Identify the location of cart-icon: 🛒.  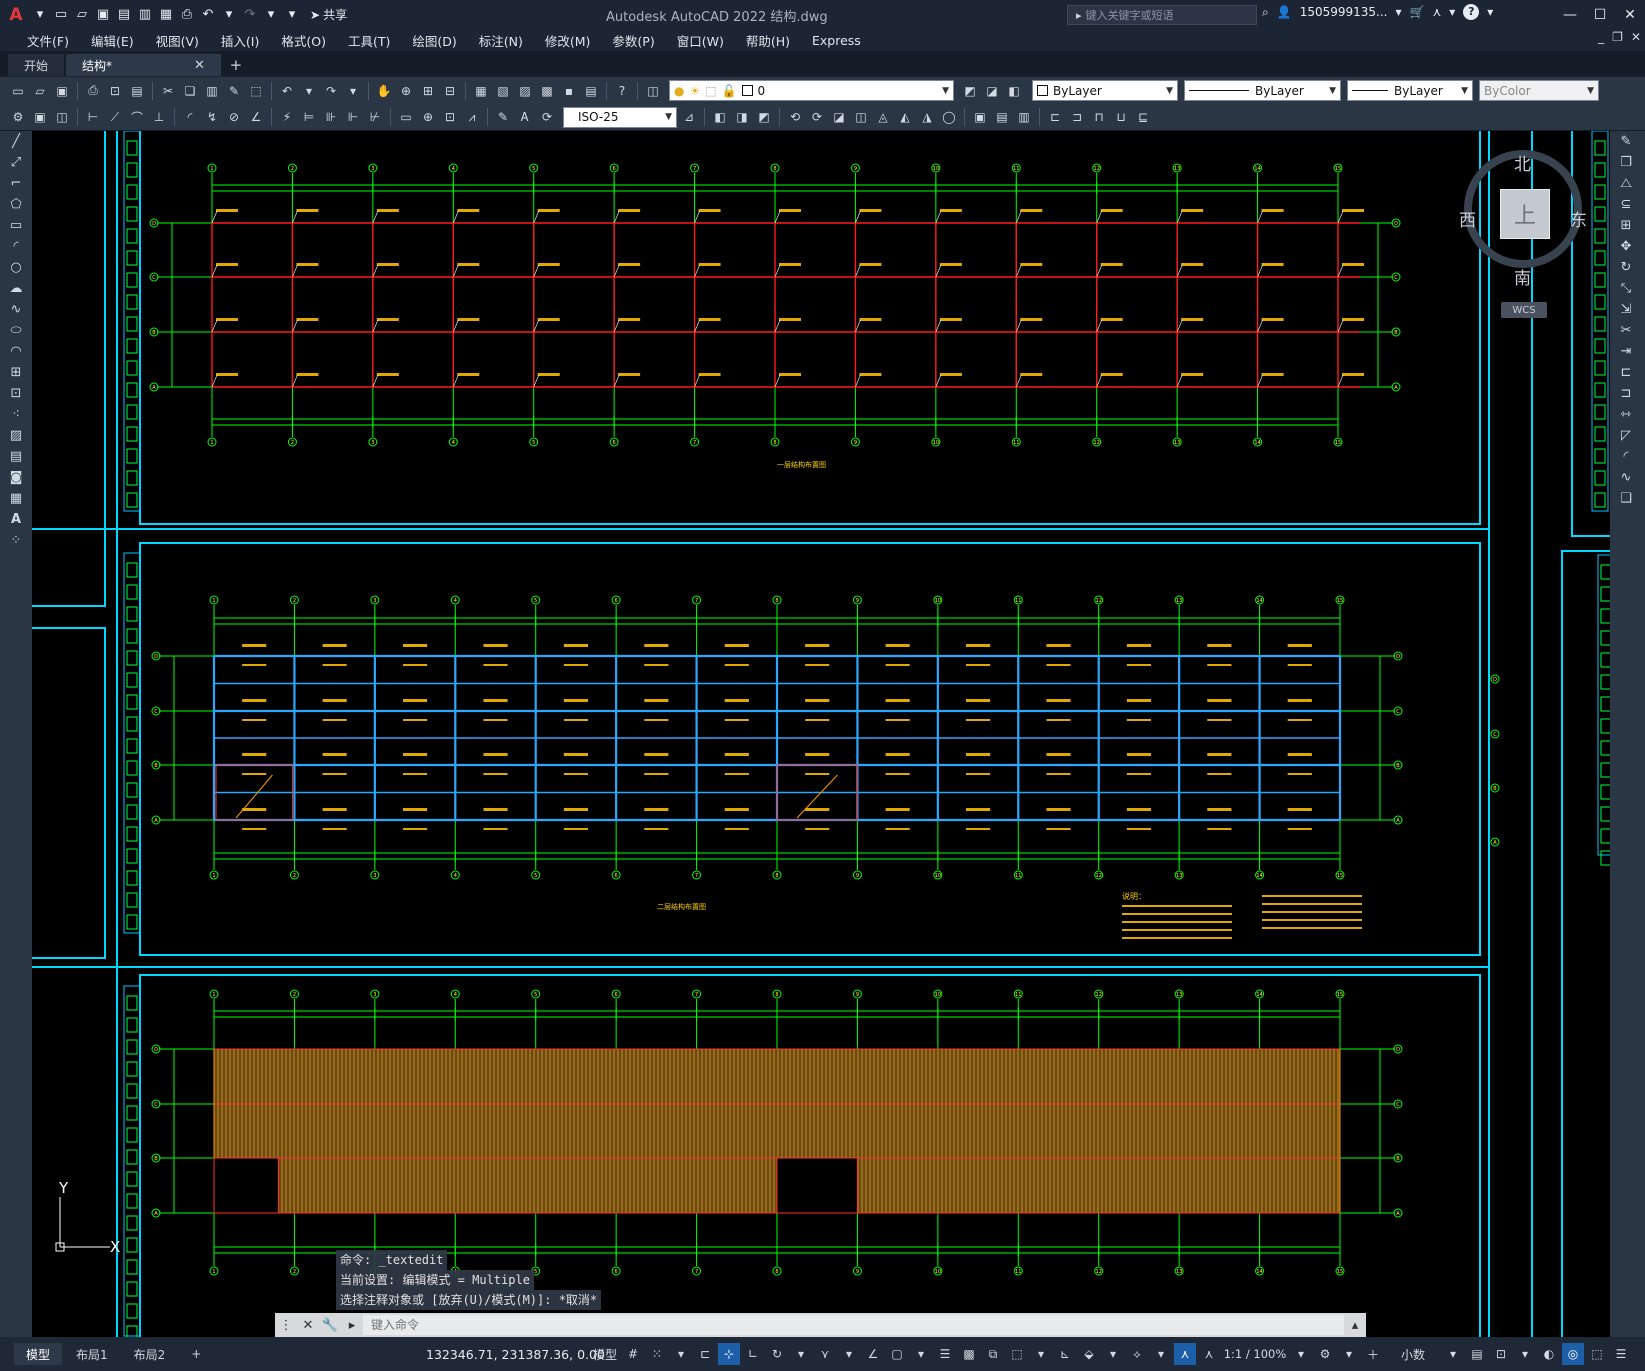
(1417, 12).